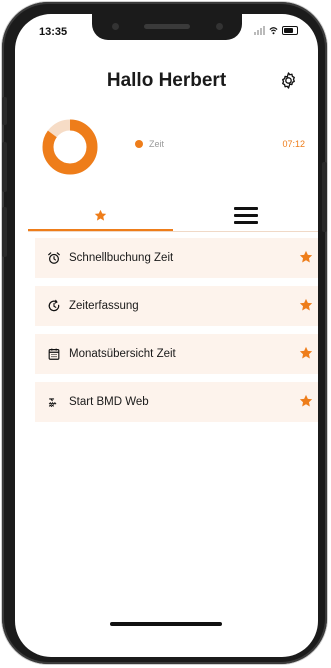 This screenshot has width=331, height=668. What do you see at coordinates (219, 26) in the screenshot?
I see `sensor-icon` at bounding box center [219, 26].